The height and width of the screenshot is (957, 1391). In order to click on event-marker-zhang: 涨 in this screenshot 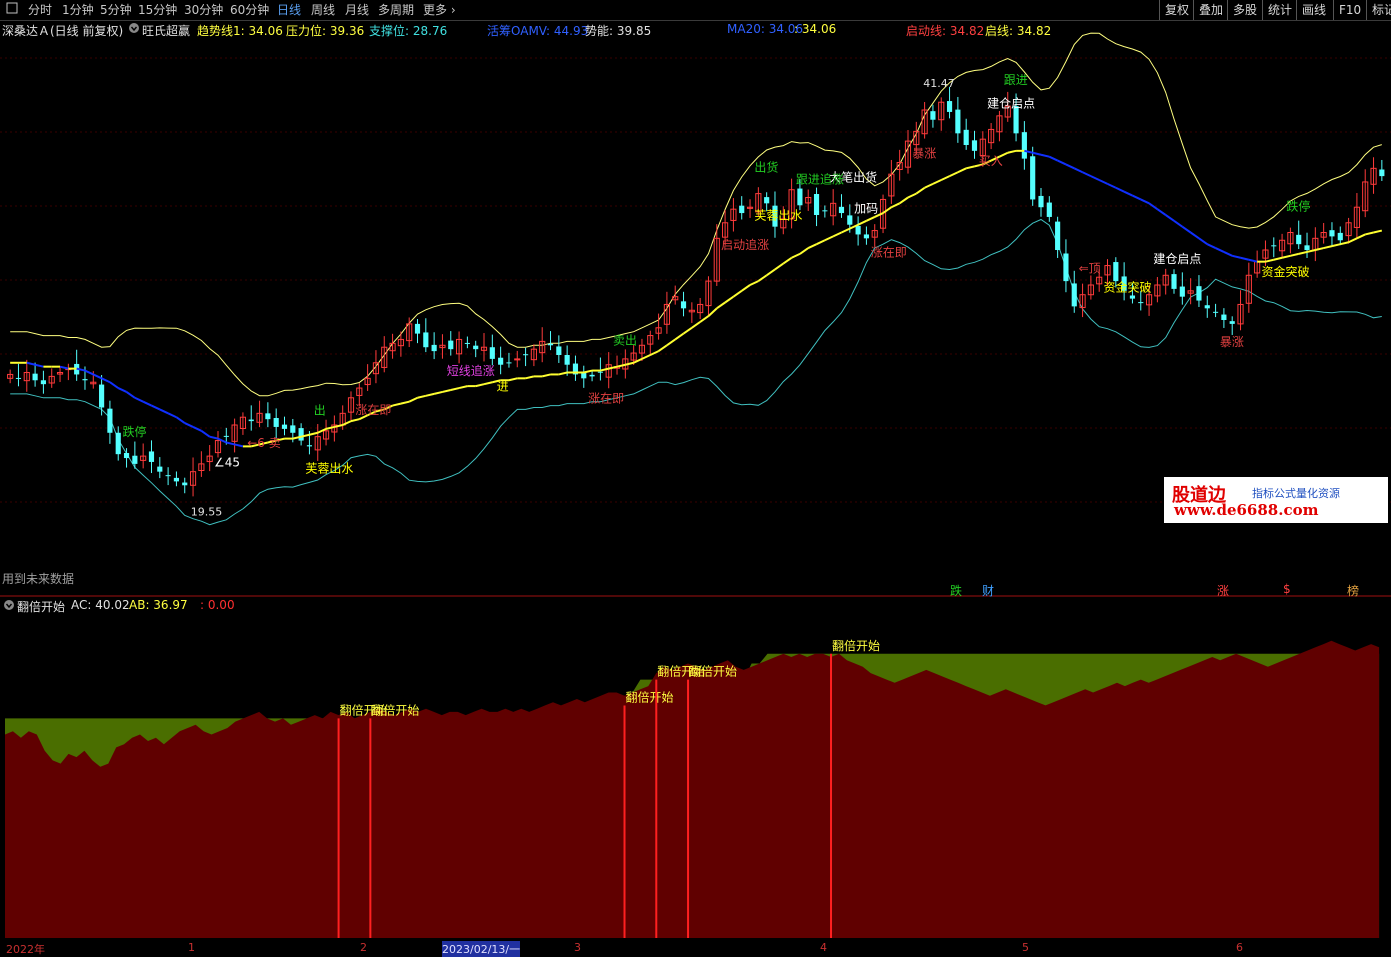, I will do `click(1223, 590)`.